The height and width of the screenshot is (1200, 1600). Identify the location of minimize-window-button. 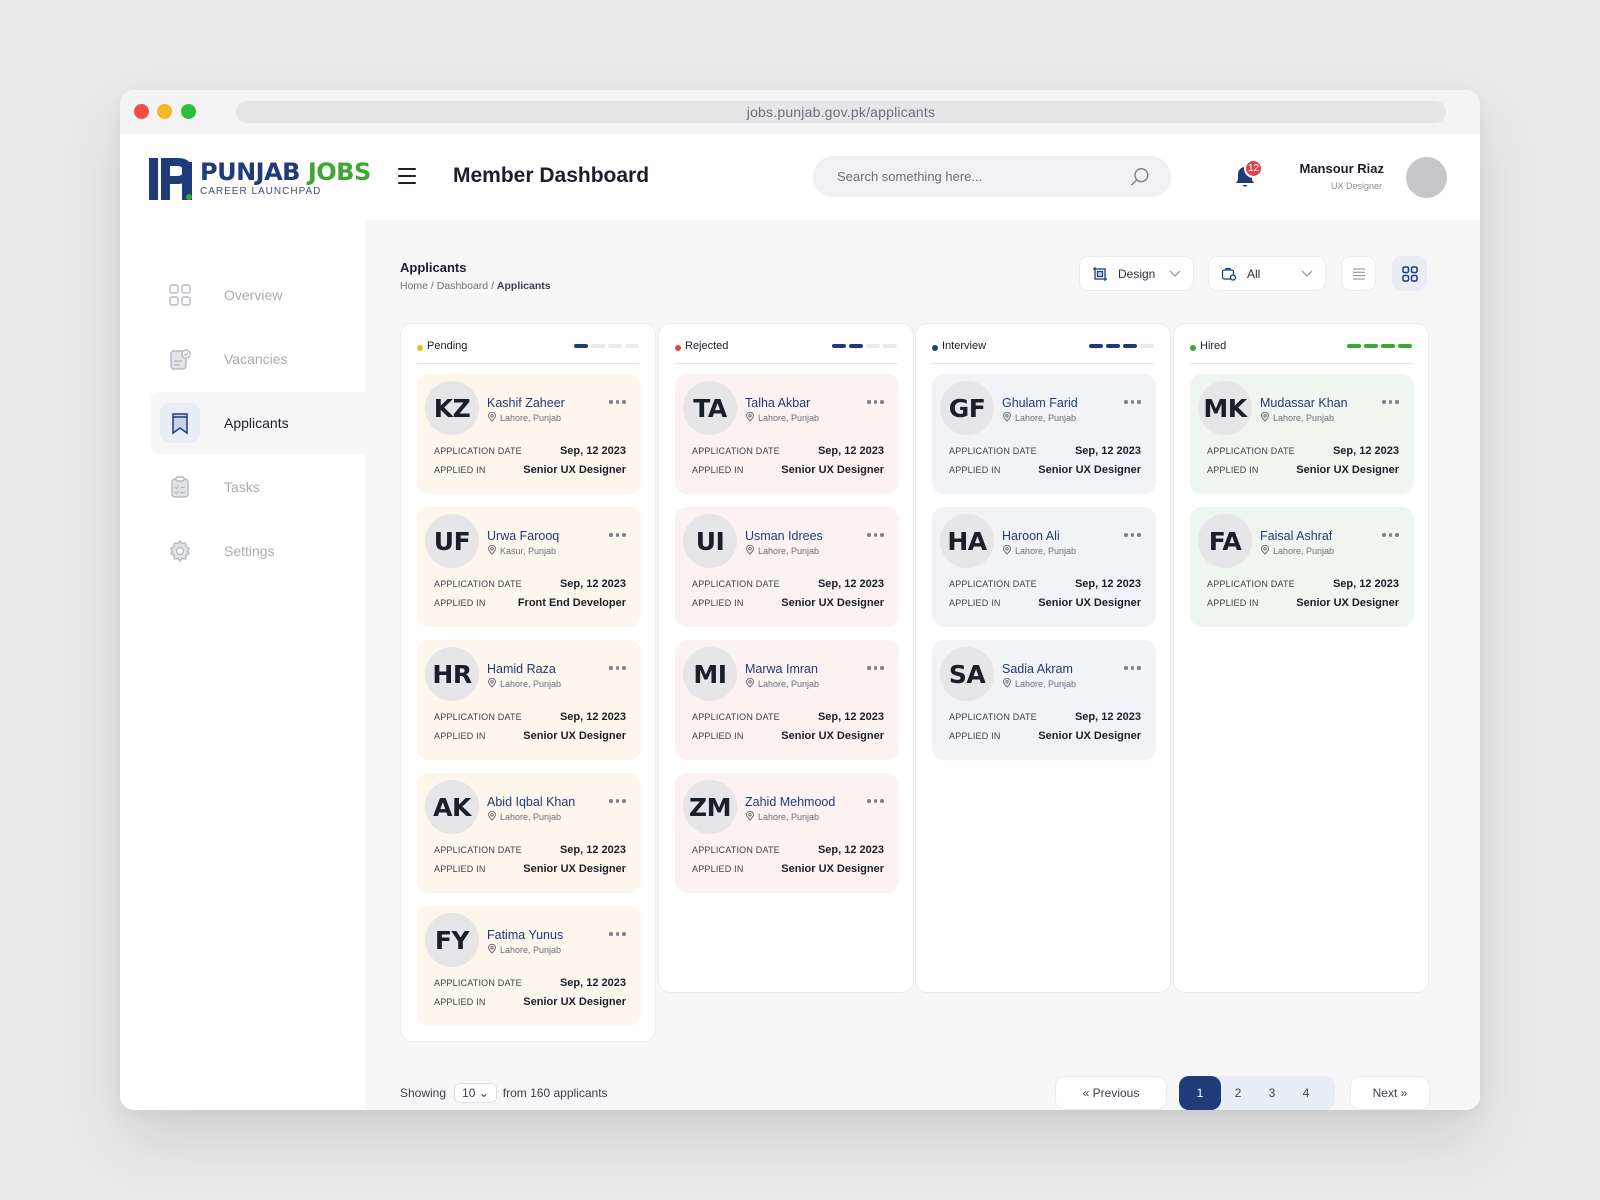
(164, 111).